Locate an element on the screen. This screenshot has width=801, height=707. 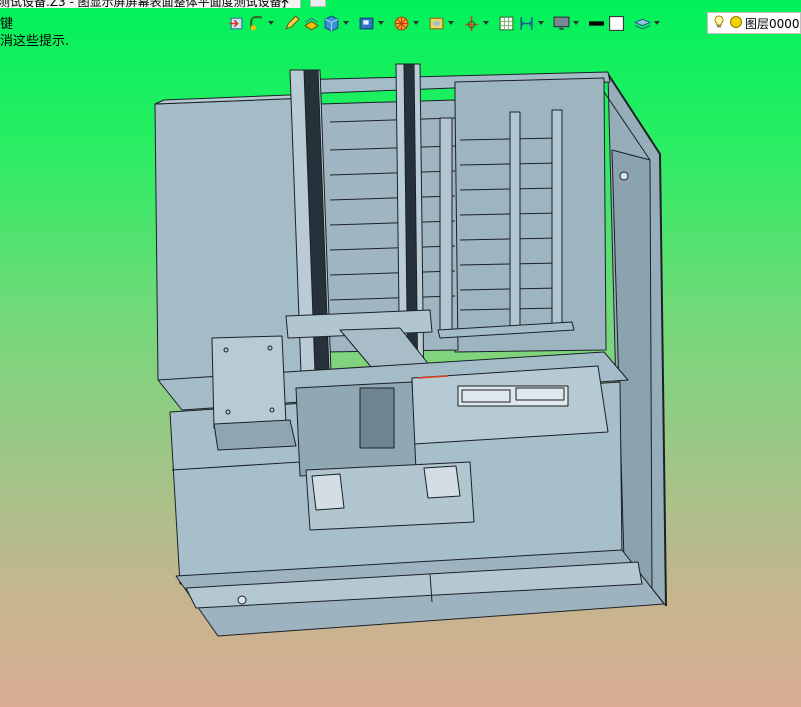
layer-selector: 图层0000 is located at coordinates (754, 23).